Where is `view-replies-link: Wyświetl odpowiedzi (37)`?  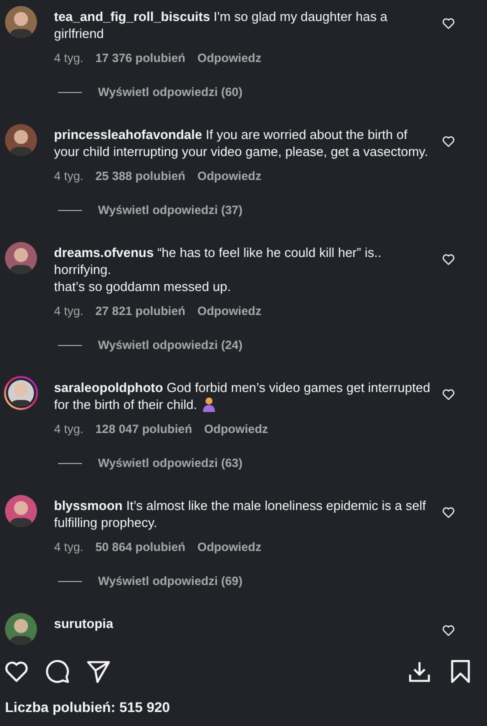 view-replies-link: Wyświetl odpowiedzi (37) is located at coordinates (170, 210).